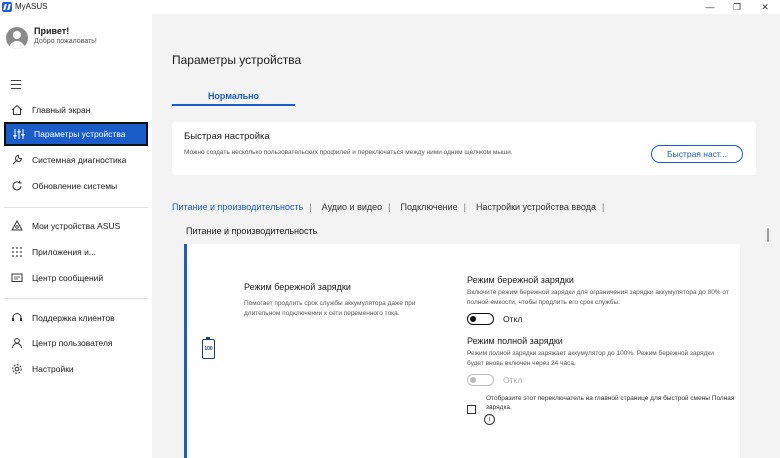  I want to click on care-mode-toggle, so click(480, 319).